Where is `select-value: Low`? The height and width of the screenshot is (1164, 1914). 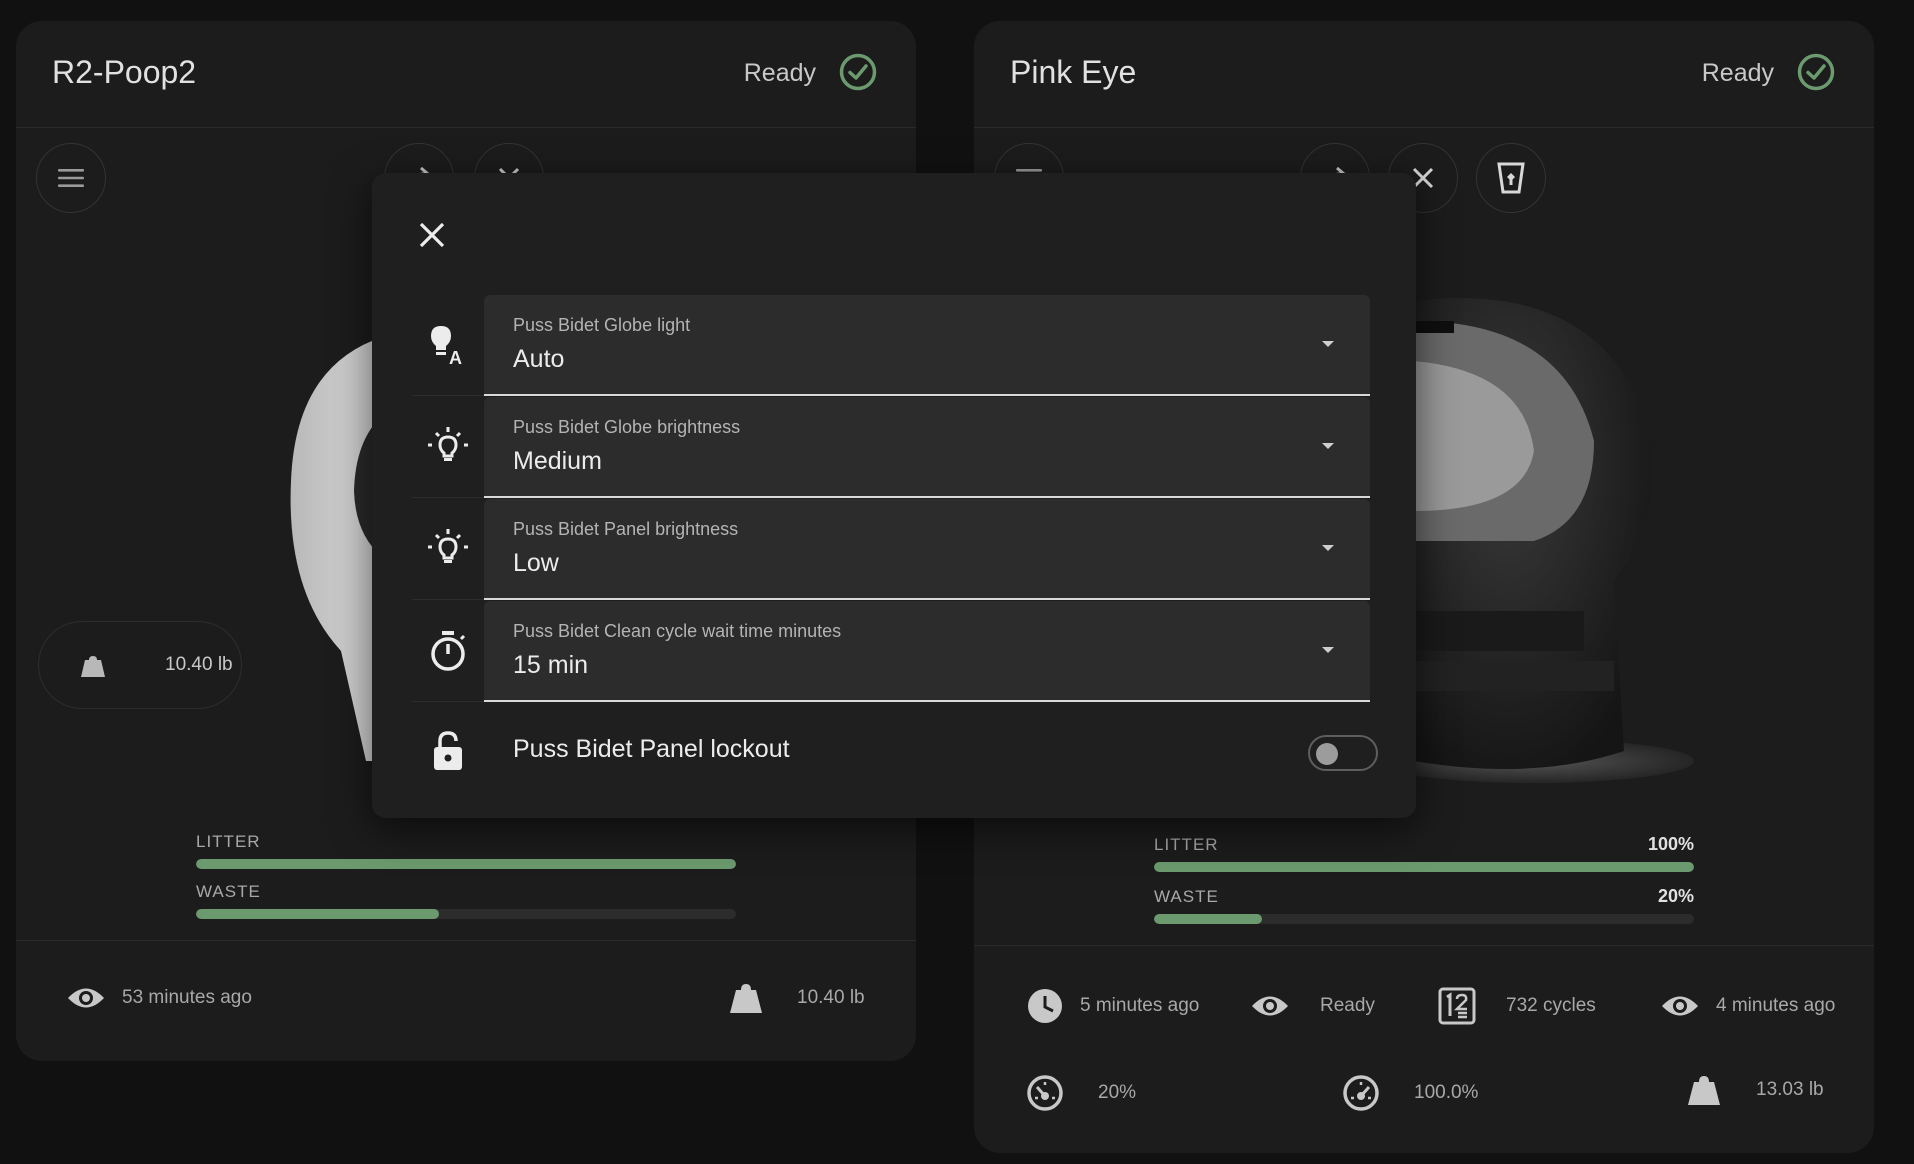
select-value: Low is located at coordinates (536, 563).